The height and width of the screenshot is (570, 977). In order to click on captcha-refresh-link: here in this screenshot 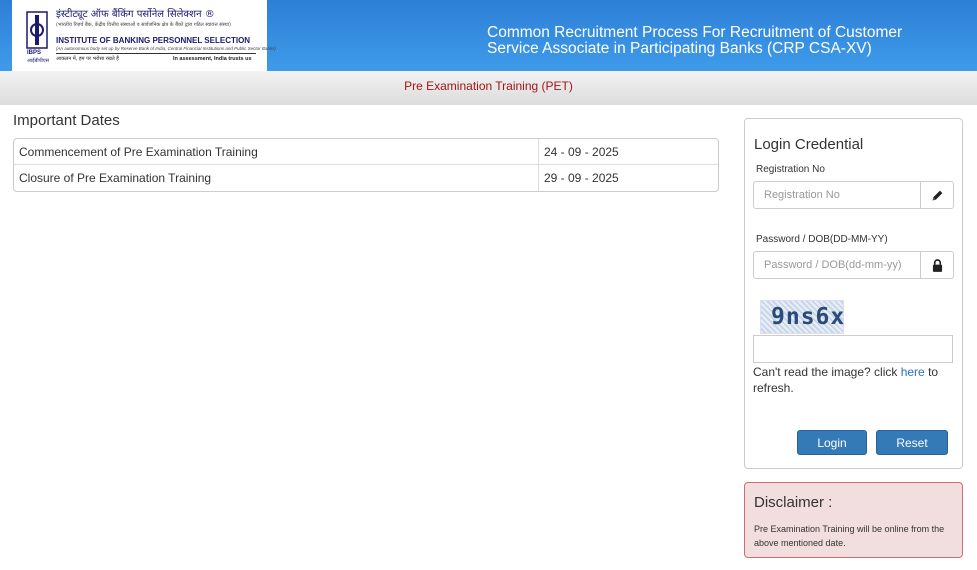, I will do `click(913, 372)`.